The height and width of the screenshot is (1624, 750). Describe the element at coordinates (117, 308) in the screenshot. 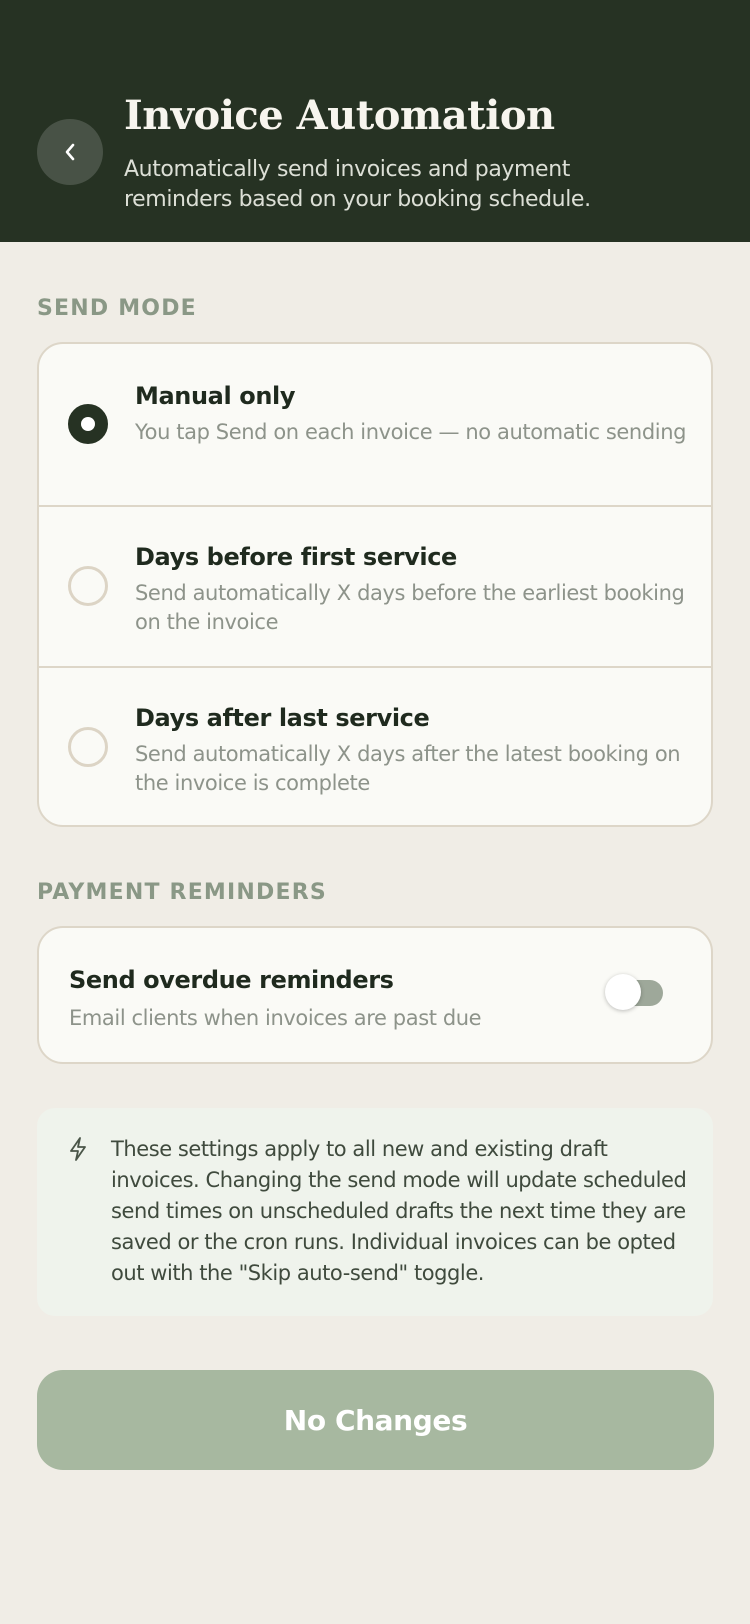

I see `section-label-send-mode: SEND MODE` at that location.